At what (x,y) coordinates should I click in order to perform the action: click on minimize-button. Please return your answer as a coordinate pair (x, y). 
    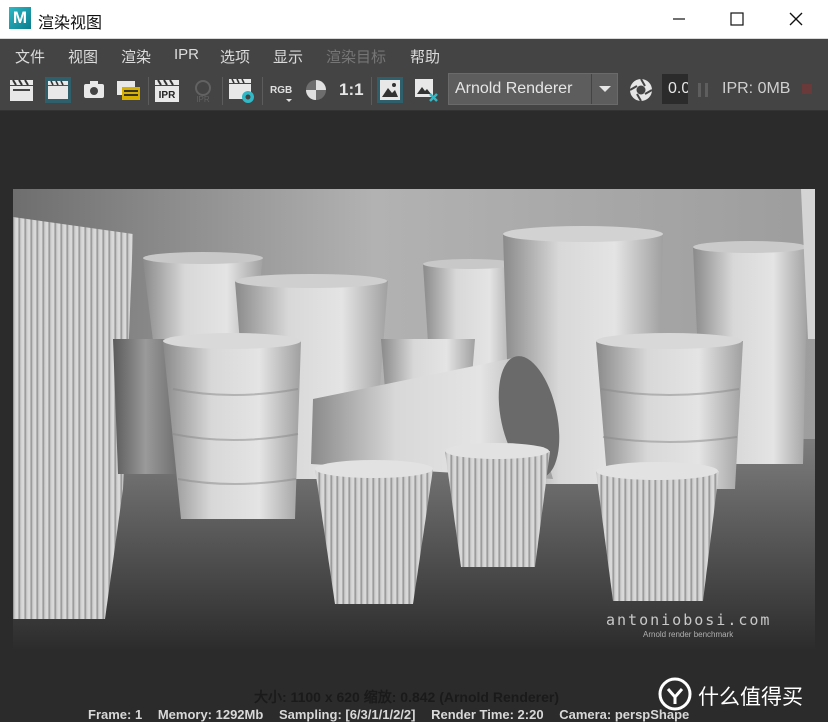
    Looking at the image, I should click on (679, 19).